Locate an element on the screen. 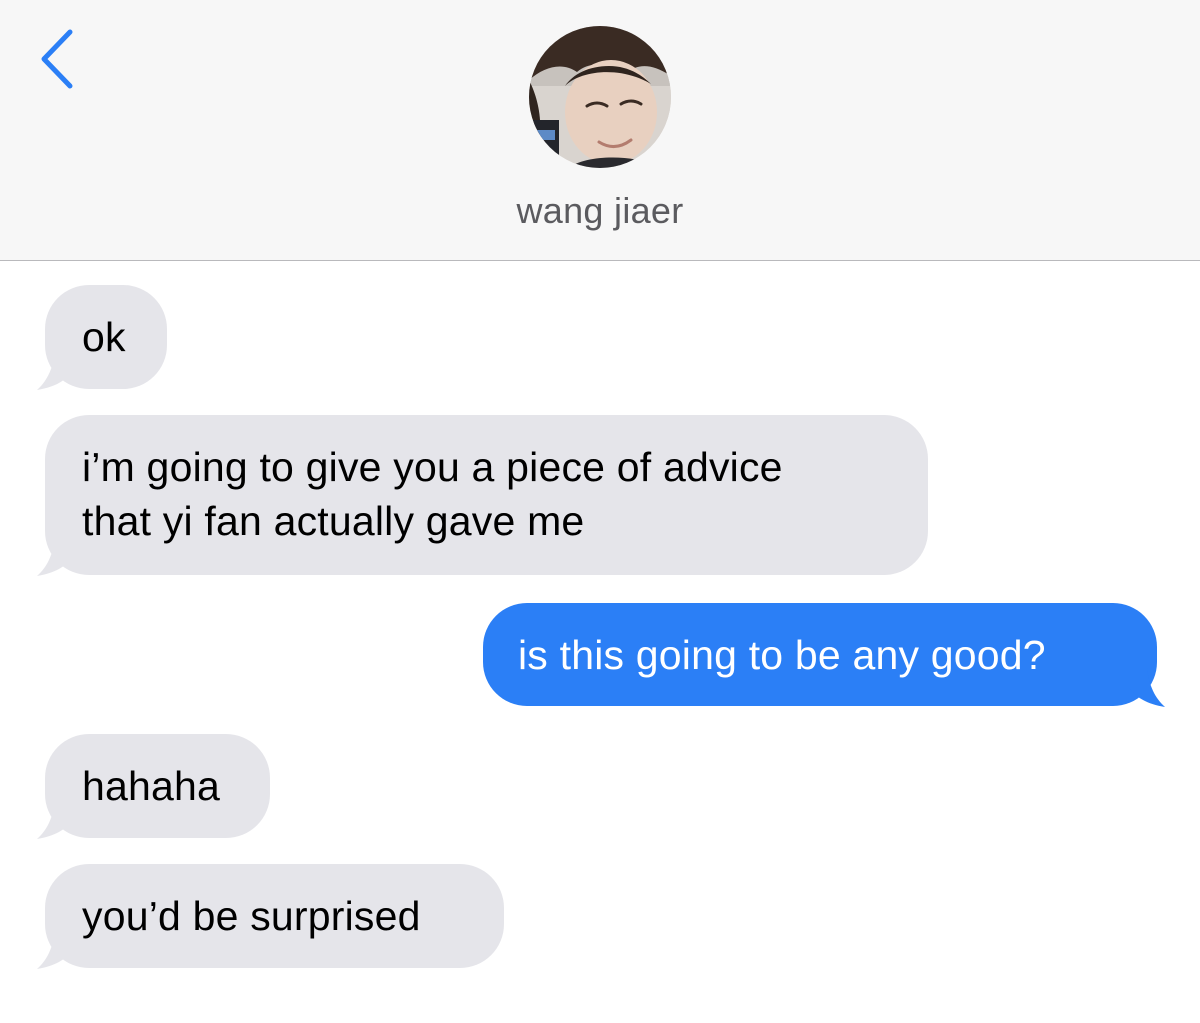 This screenshot has height=1023, width=1200. incoming-message-bubble: ok is located at coordinates (102, 337).